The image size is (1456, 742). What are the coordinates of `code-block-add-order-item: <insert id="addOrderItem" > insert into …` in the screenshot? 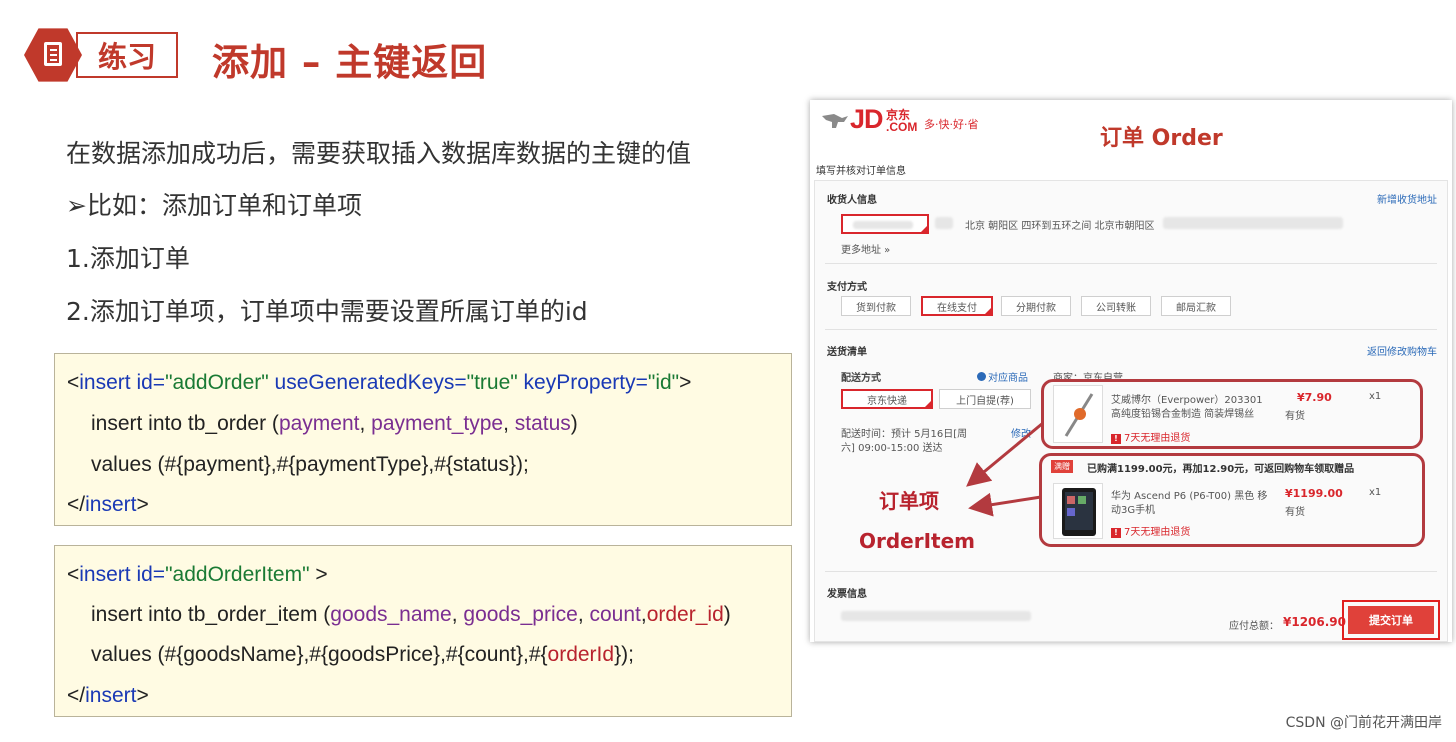 It's located at (423, 631).